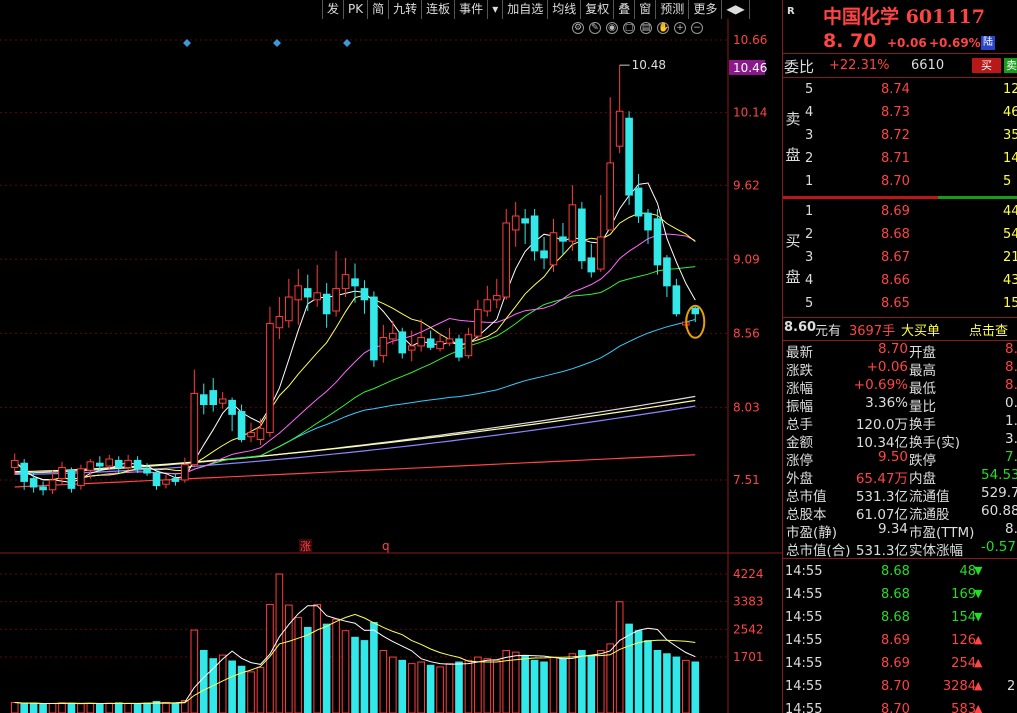 This screenshot has height=713, width=1017. What do you see at coordinates (986, 65) in the screenshot?
I see `buy-button: 买` at bounding box center [986, 65].